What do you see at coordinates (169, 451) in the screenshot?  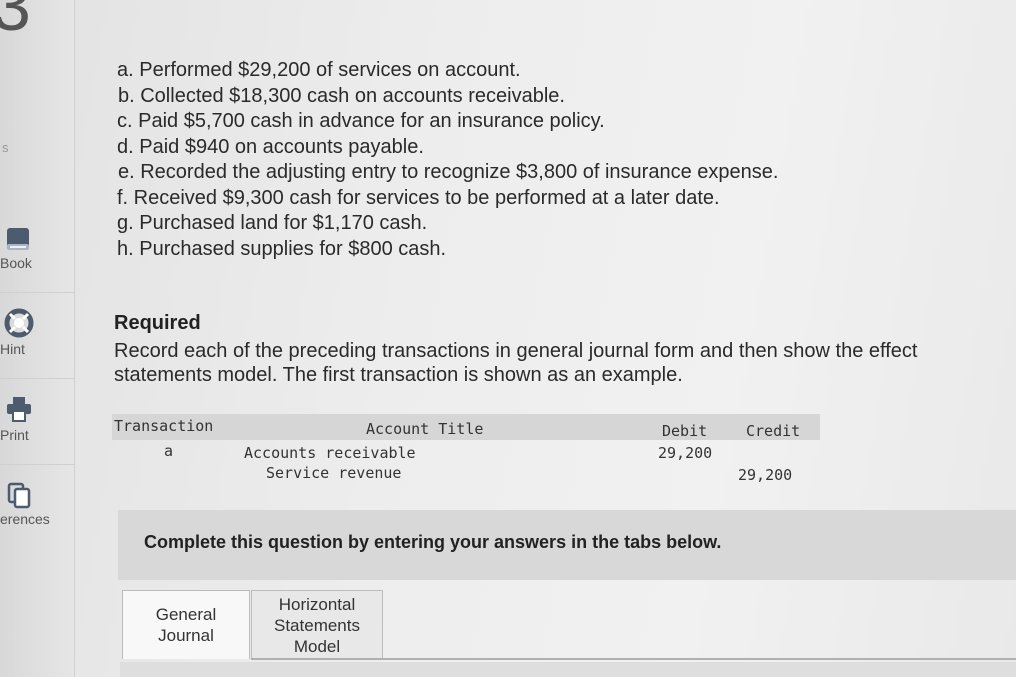 I see `cell-transaction: a` at bounding box center [169, 451].